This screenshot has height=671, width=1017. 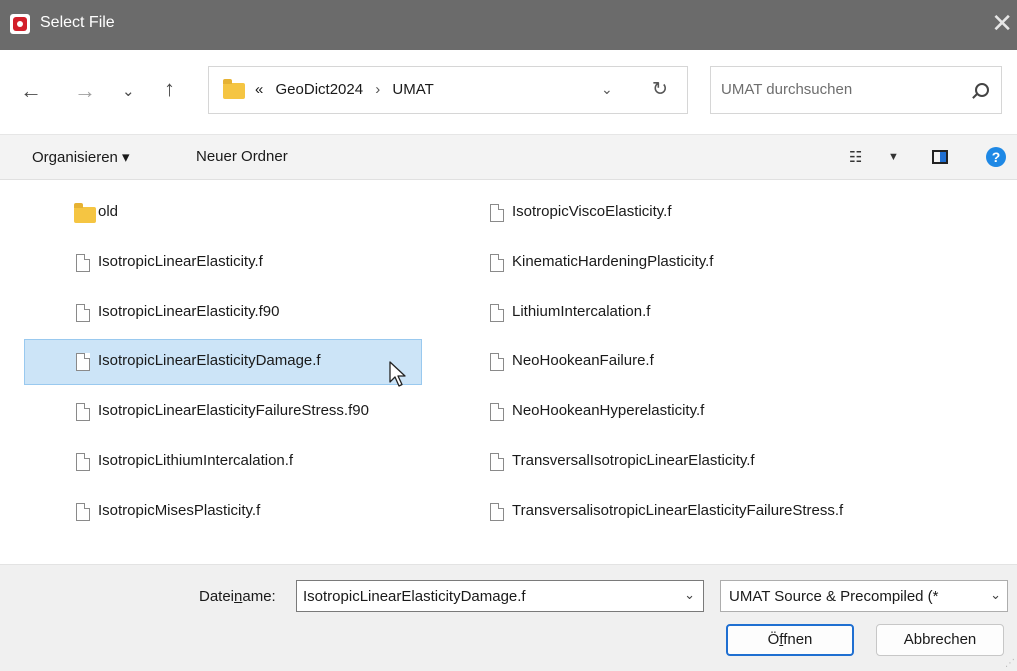 What do you see at coordinates (448, 90) in the screenshot?
I see `address-bar: « GeoDict2024 › UMAT ⌄ ↻` at bounding box center [448, 90].